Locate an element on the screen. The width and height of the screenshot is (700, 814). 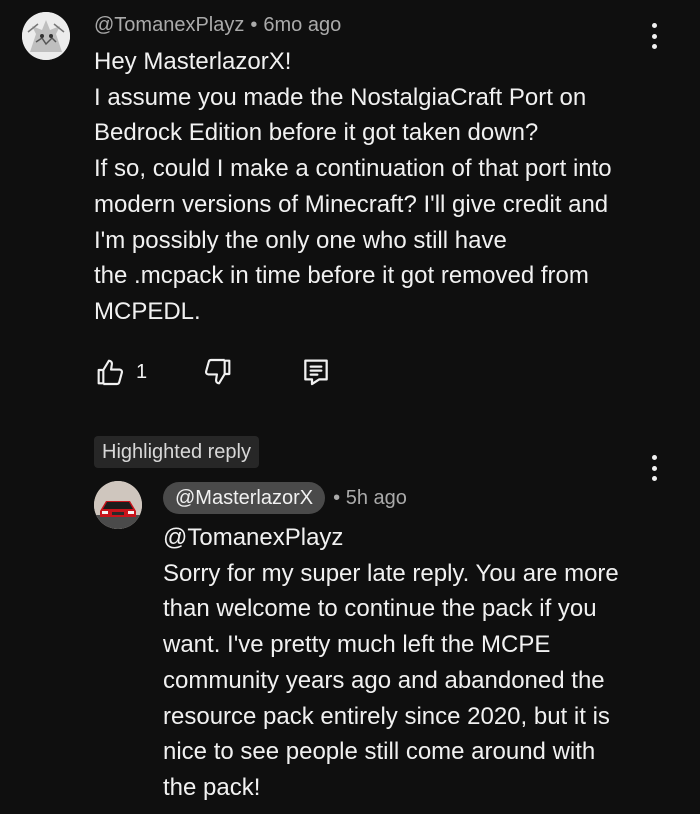
reply-timestamp: • 5h ago is located at coordinates (370, 498).